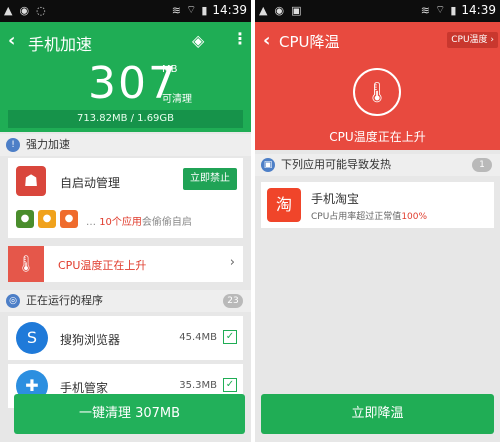 Image resolution: width=500 pixels, height=442 pixels. What do you see at coordinates (125, 198) in the screenshot?
I see `startup-manager-card: ☗ 自启动管理 立即禁止 ● ● ● … 10个应用会偷偷自启` at bounding box center [125, 198].